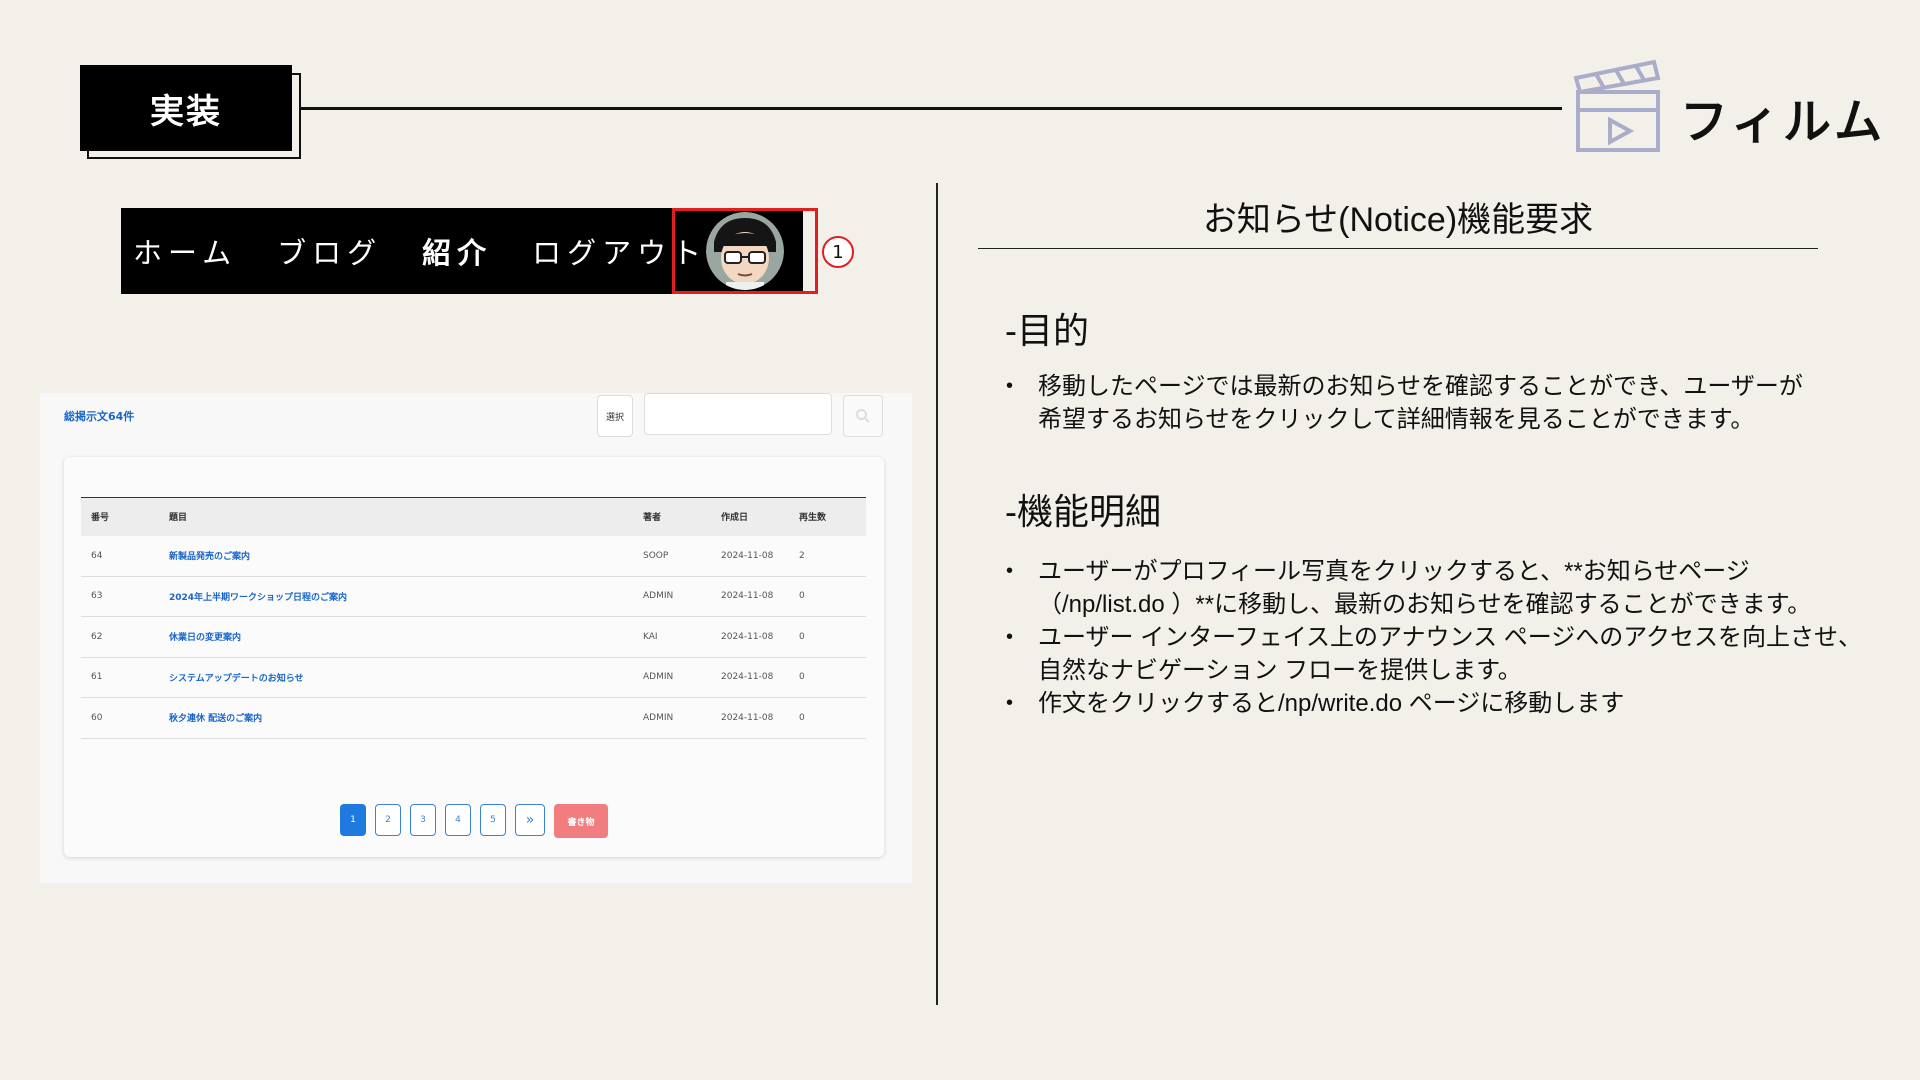  Describe the element at coordinates (1398, 248) in the screenshot. I see `title-underline` at that location.